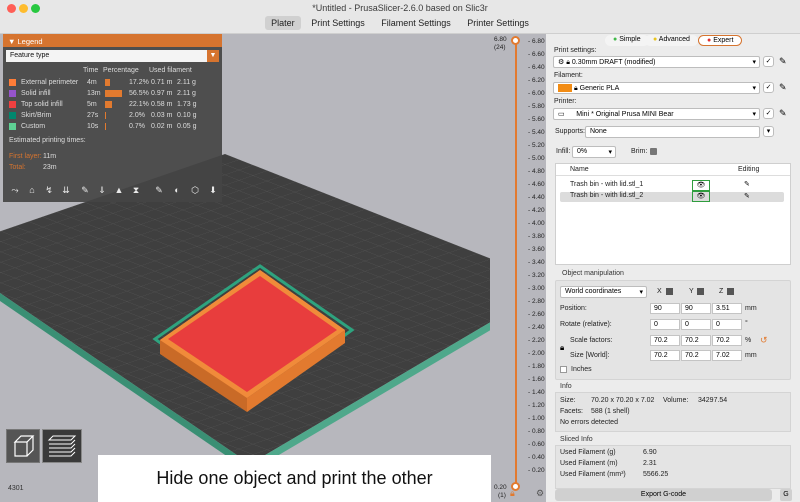 Image resolution: width=800 pixels, height=502 pixels. I want to click on scale-x-input: 70.2, so click(665, 340).